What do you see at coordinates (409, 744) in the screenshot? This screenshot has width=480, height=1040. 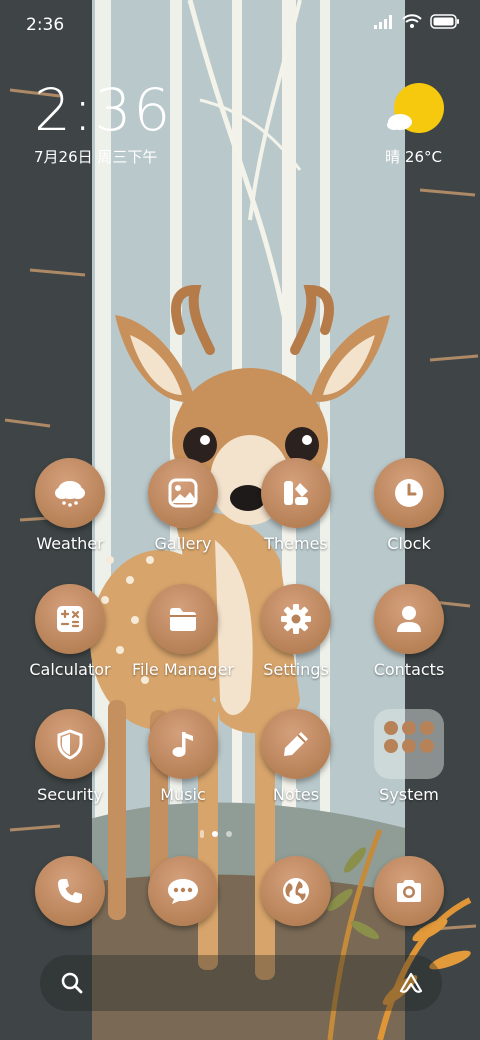 I see `folder-grid-icon` at bounding box center [409, 744].